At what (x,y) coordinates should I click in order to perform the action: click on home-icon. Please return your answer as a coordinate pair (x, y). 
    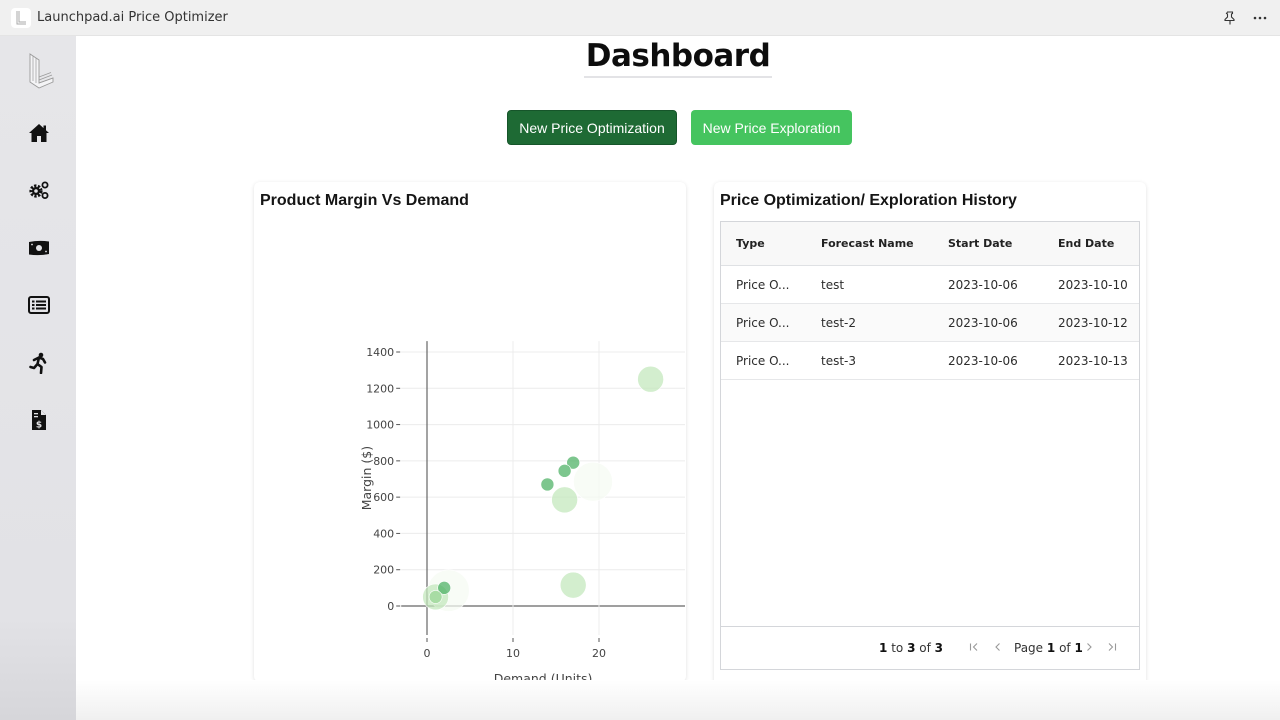
    Looking at the image, I should click on (39, 133).